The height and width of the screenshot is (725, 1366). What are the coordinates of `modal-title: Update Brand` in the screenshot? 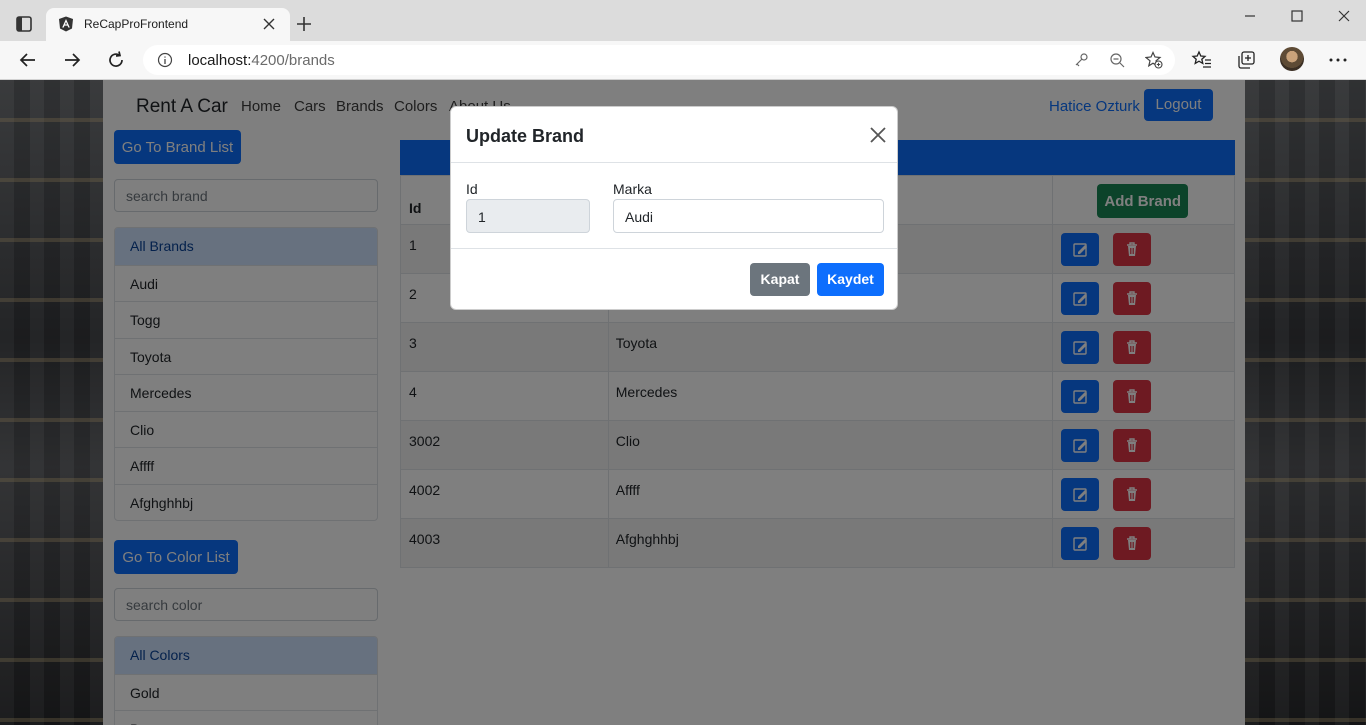 It's located at (525, 136).